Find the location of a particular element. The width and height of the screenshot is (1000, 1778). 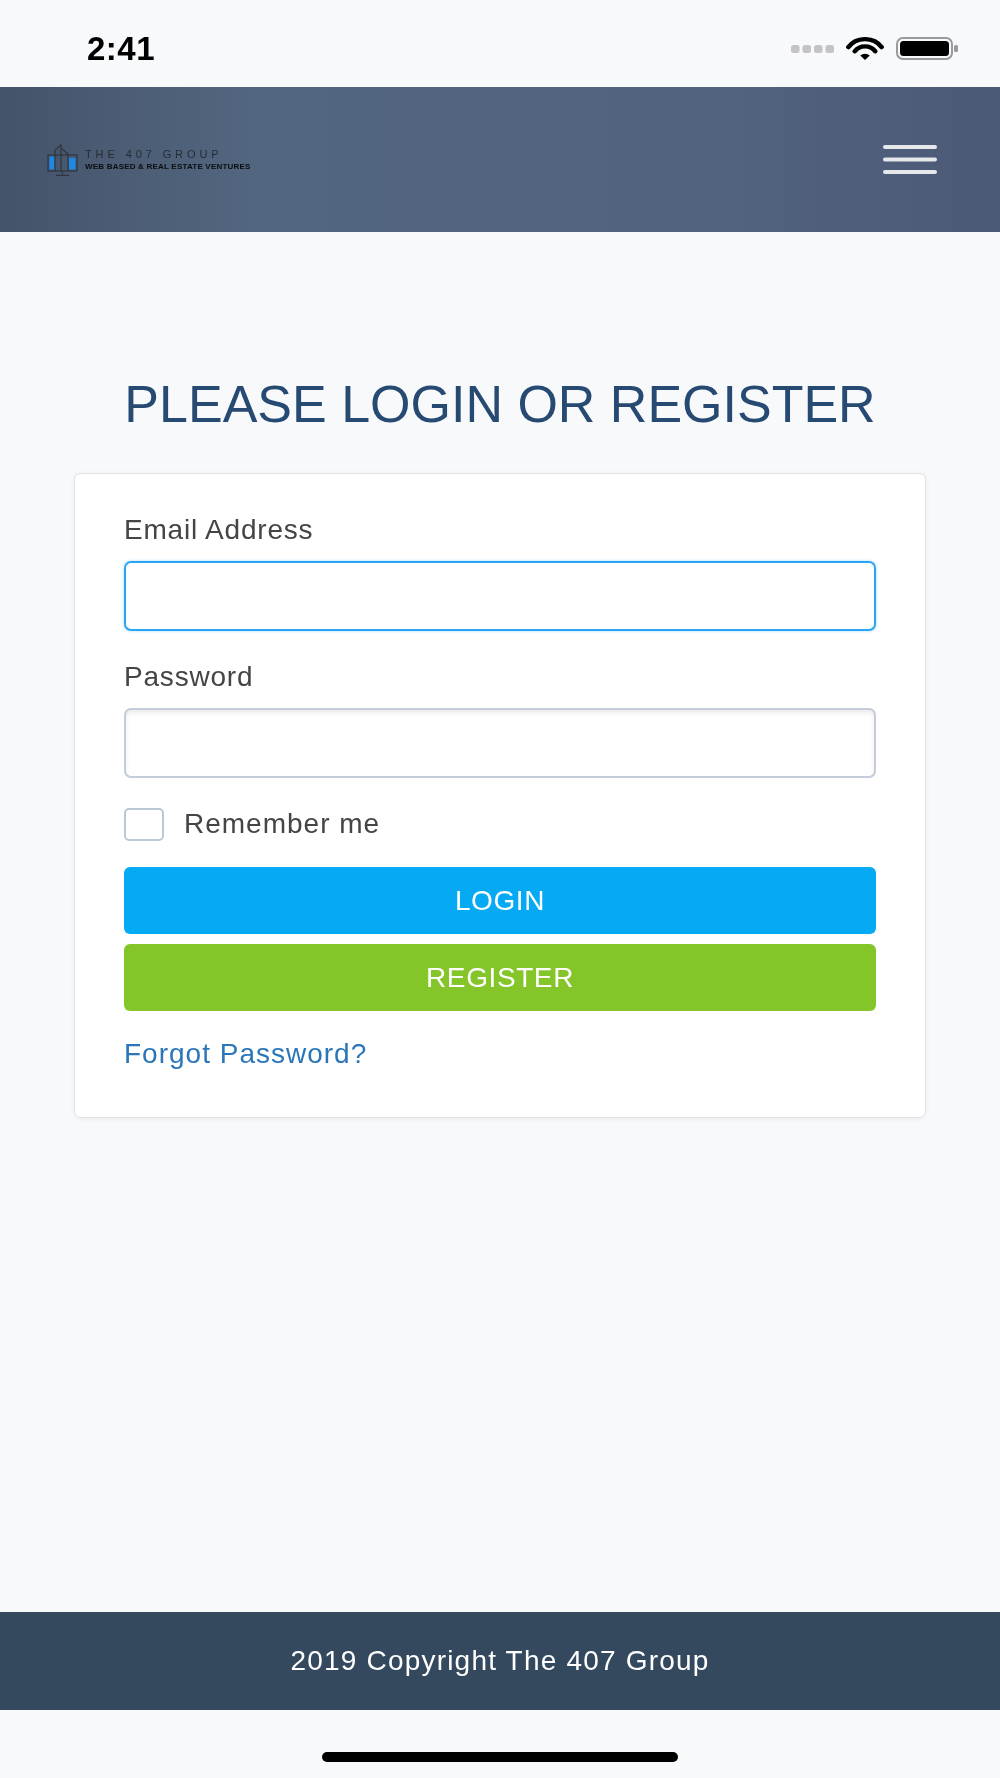

menu-icon is located at coordinates (910, 159).